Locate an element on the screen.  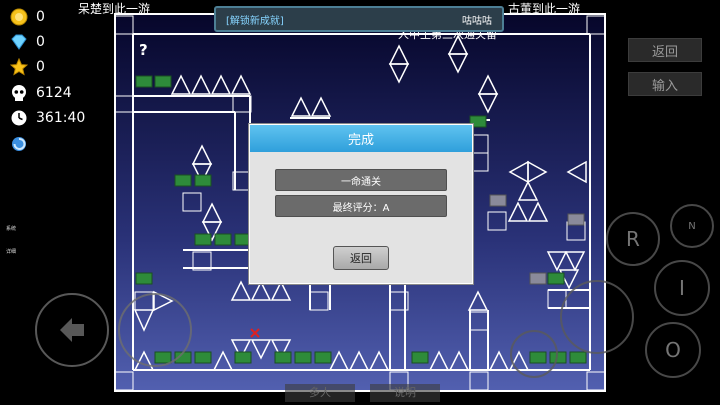
small-ring-button is located at coordinates (534, 354).